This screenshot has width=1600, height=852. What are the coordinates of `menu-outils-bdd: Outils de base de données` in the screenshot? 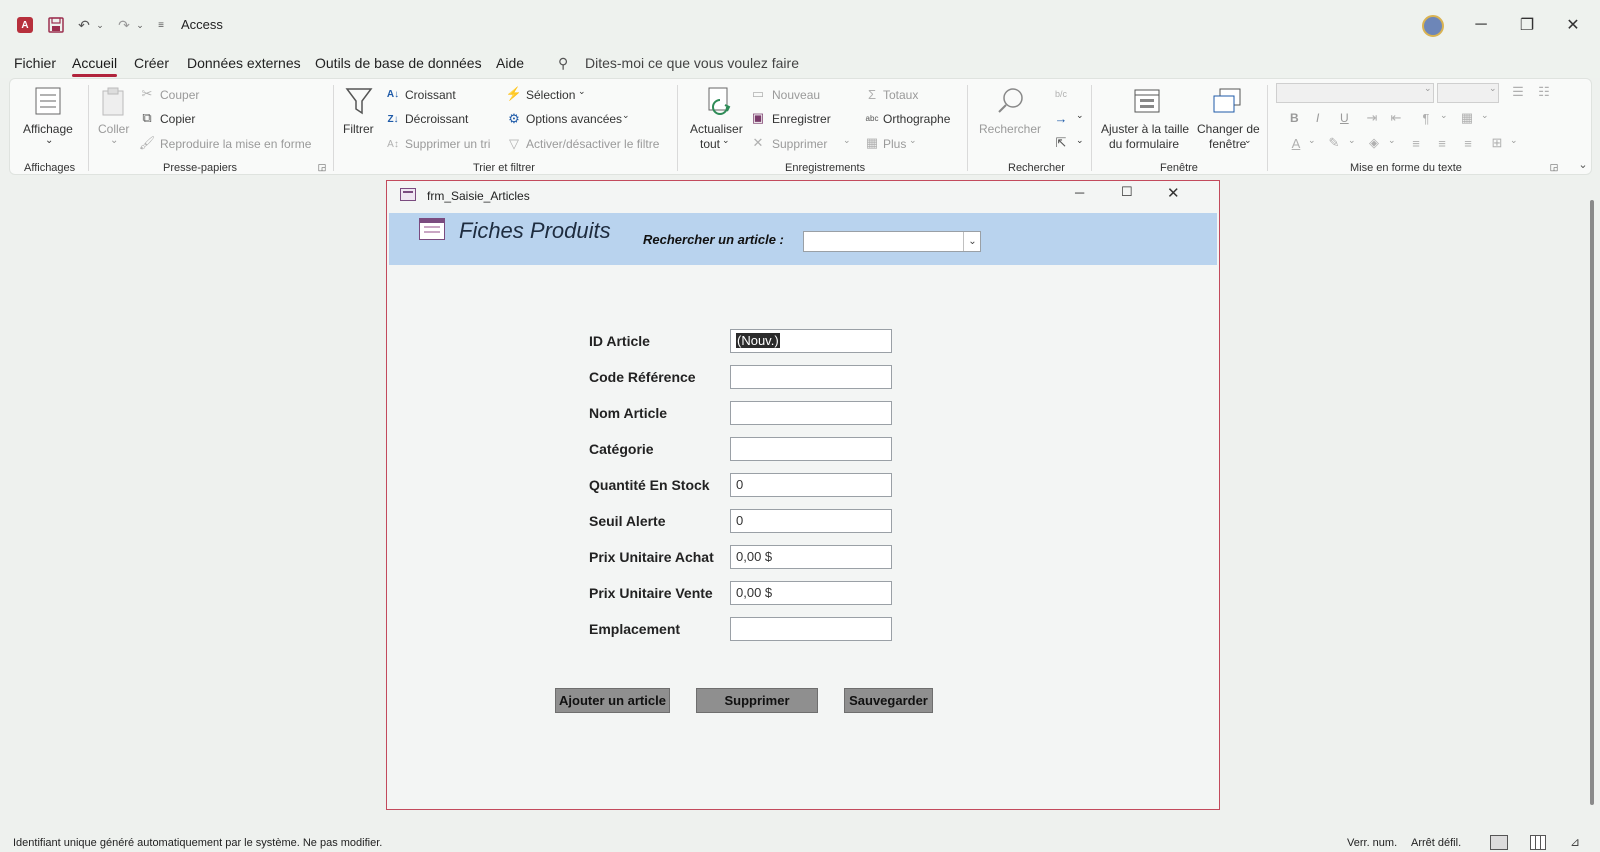 It's located at (398, 63).